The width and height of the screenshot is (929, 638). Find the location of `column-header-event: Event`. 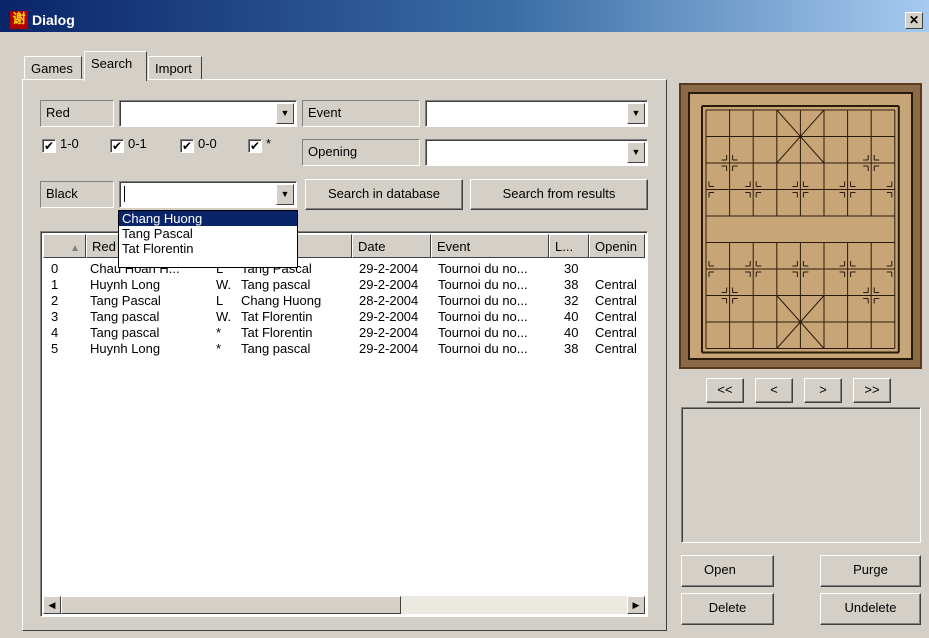

column-header-event: Event is located at coordinates (490, 246).